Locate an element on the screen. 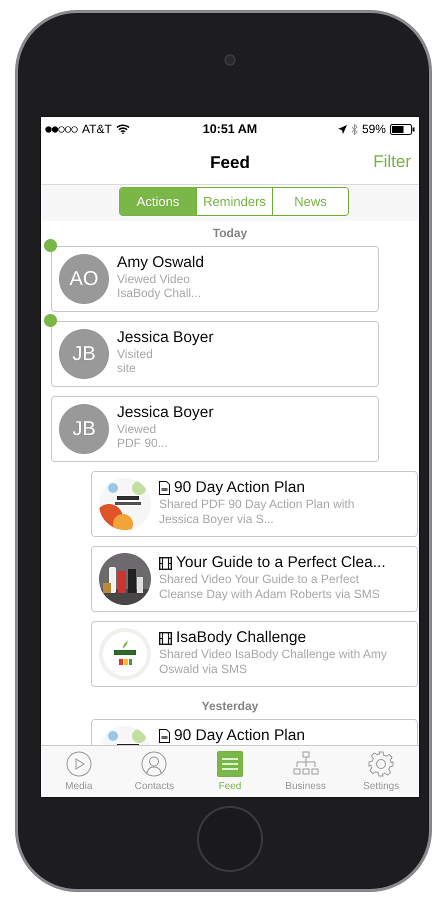 This screenshot has height=899, width=438. filter-button: Filter is located at coordinates (392, 162).